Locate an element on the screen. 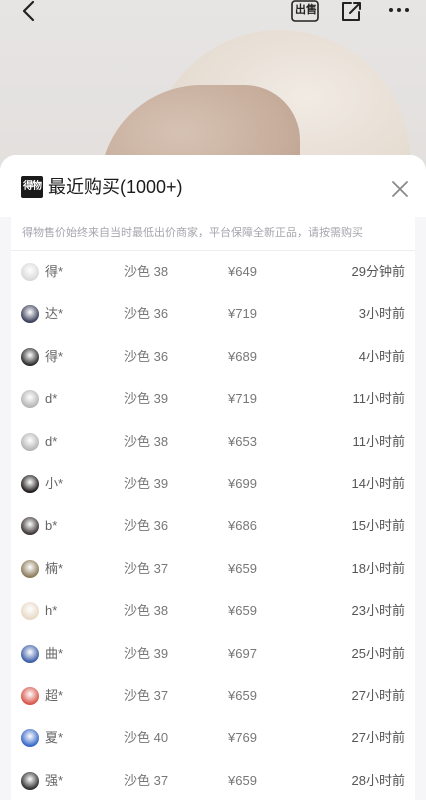  sell-button: 出售 is located at coordinates (305, 12).